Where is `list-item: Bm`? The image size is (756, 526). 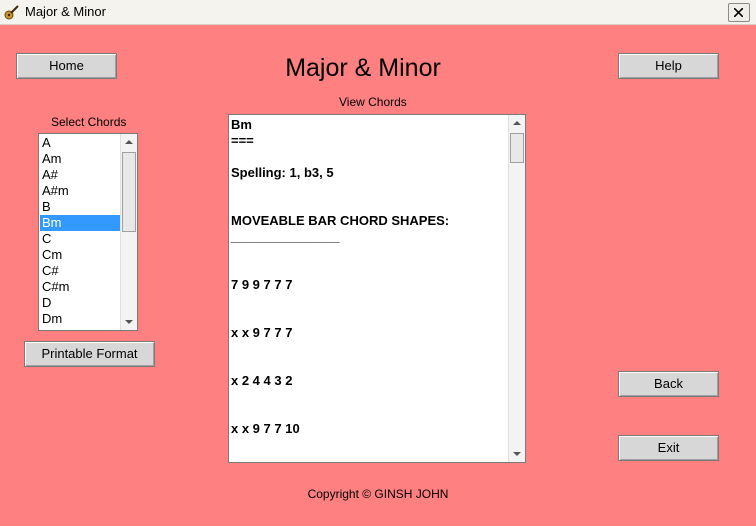 list-item: Bm is located at coordinates (81, 223).